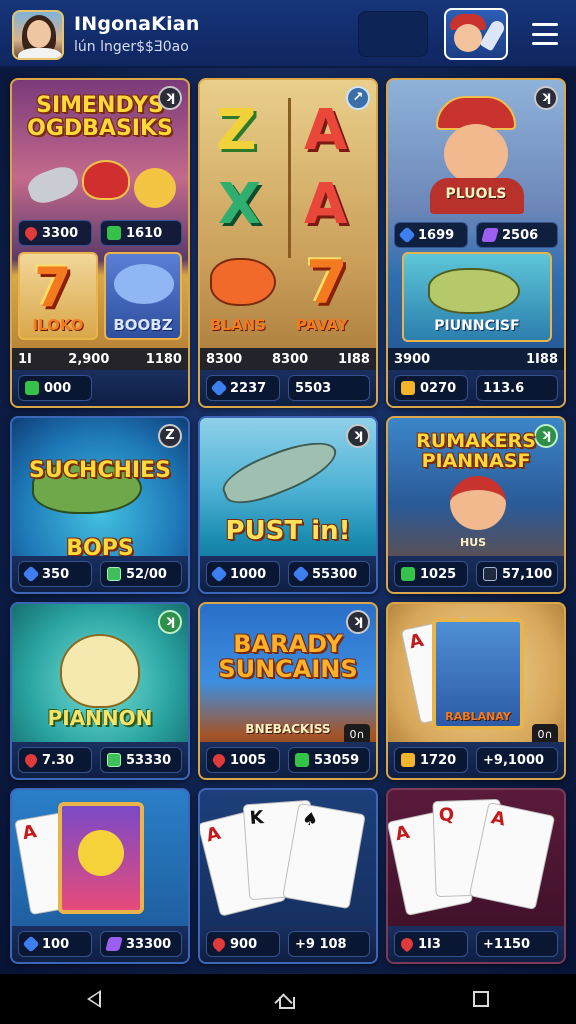 This screenshot has width=576, height=1024. What do you see at coordinates (219, 944) in the screenshot?
I see `heart-icon` at bounding box center [219, 944].